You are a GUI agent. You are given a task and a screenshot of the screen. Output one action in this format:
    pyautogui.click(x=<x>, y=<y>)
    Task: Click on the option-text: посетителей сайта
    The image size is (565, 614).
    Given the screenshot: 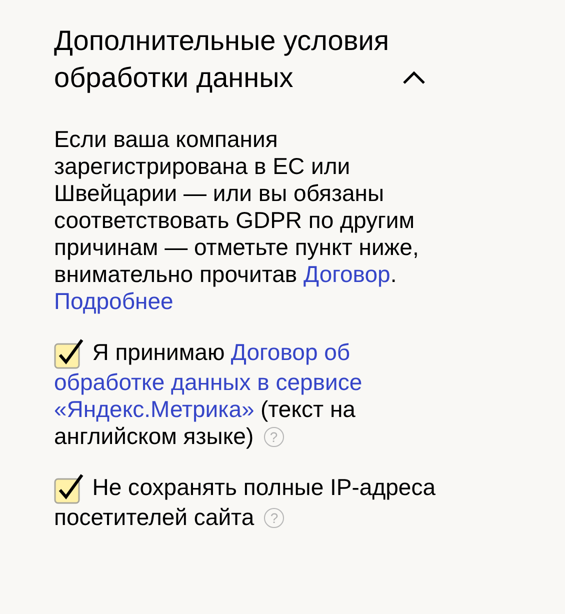 What is the action you would take?
    pyautogui.click(x=154, y=517)
    